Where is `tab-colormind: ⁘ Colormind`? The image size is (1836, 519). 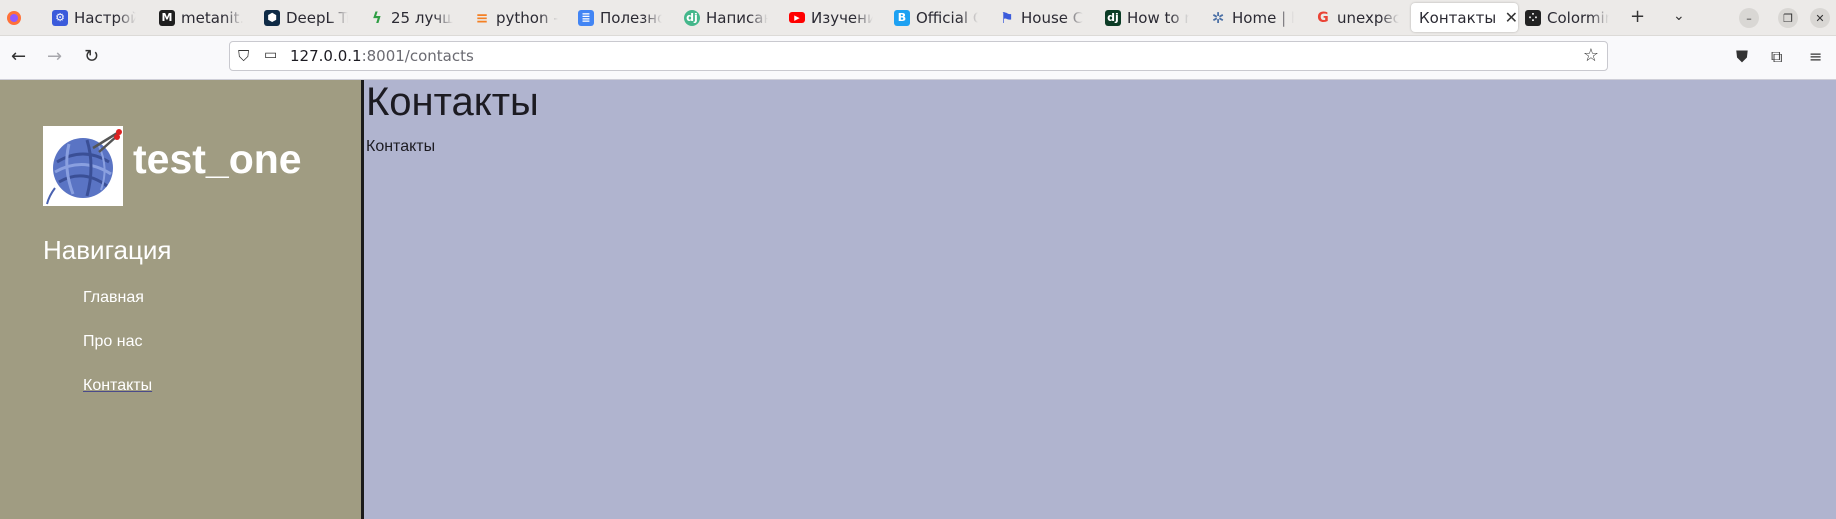 tab-colormind: ⁘ Colormind is located at coordinates (1567, 17).